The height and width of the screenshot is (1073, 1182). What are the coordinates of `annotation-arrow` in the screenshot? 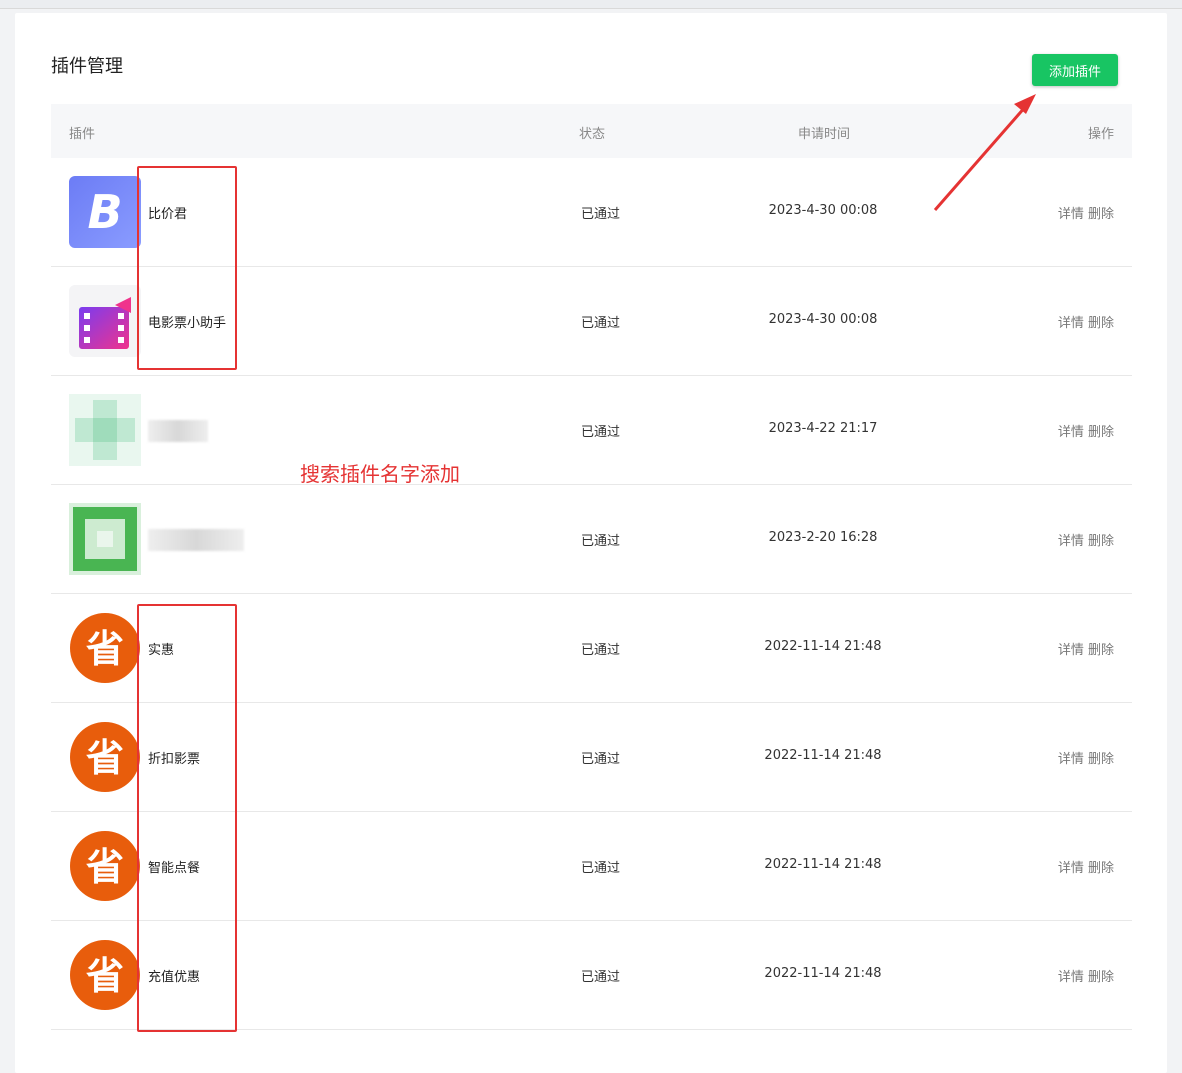 It's located at (984, 152).